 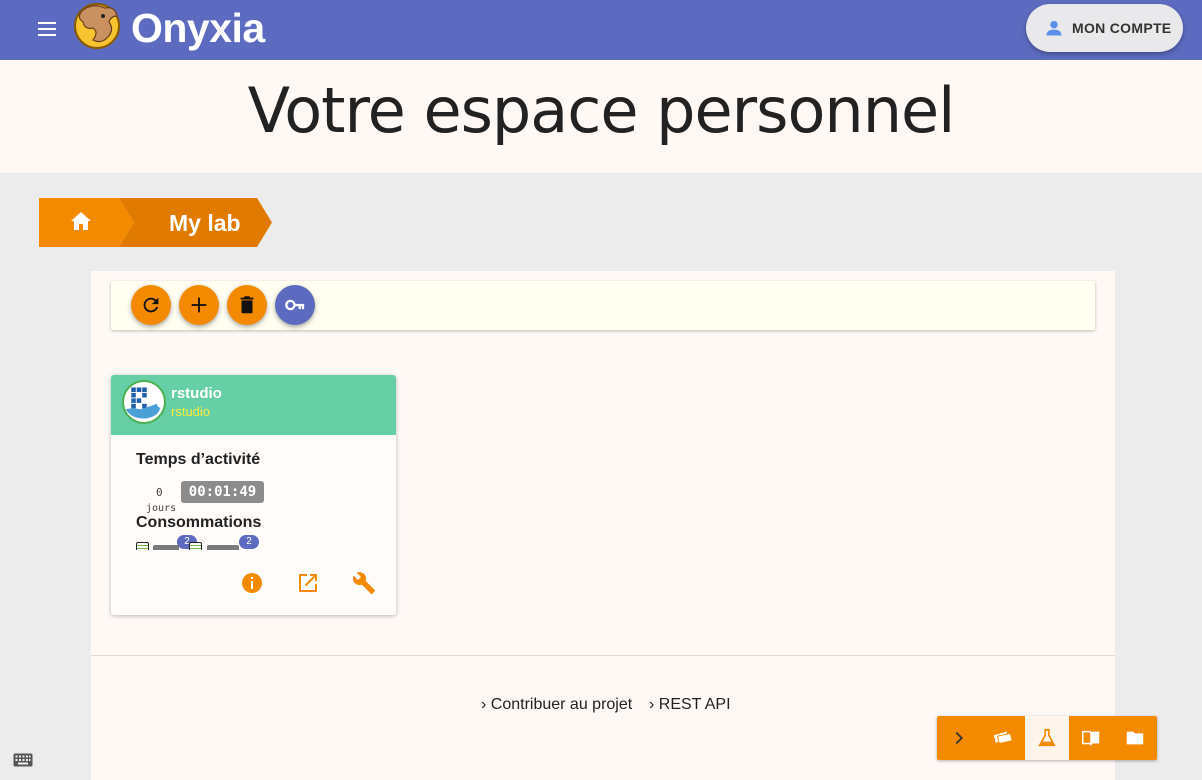 What do you see at coordinates (253, 405) in the screenshot?
I see `service-card-header: rstudio rstudio` at bounding box center [253, 405].